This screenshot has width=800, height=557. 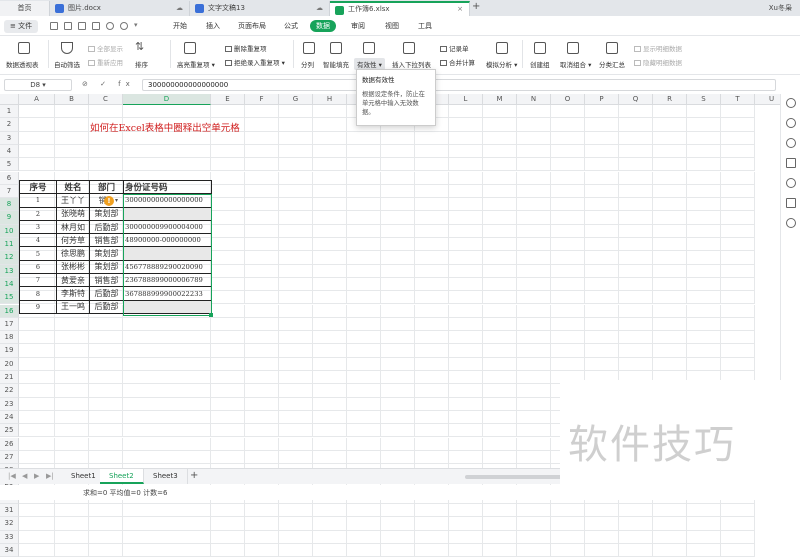 I want to click on row-header-25: 25, so click(x=9, y=431).